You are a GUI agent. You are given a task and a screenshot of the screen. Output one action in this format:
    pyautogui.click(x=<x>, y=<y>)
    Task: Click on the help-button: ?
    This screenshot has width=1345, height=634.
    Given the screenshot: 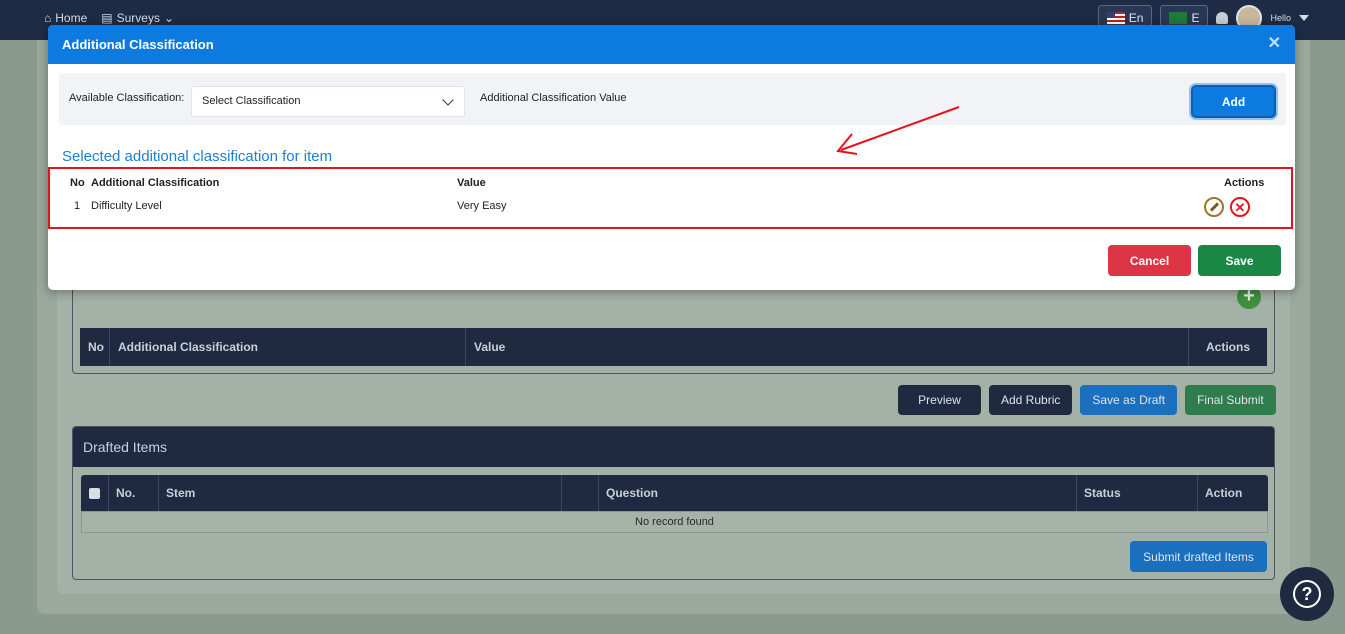 What is the action you would take?
    pyautogui.click(x=1307, y=594)
    